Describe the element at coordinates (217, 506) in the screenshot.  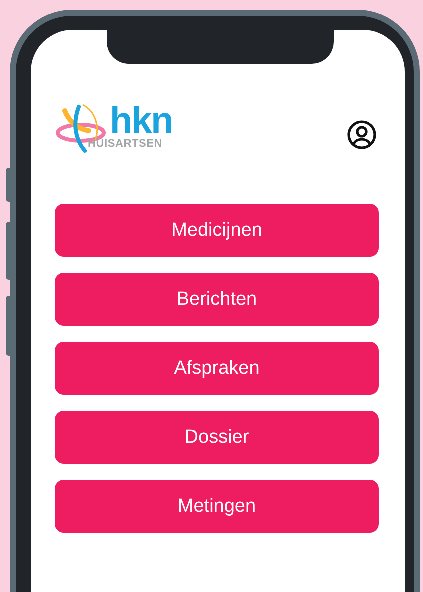
I see `menu-button: Metingen` at that location.